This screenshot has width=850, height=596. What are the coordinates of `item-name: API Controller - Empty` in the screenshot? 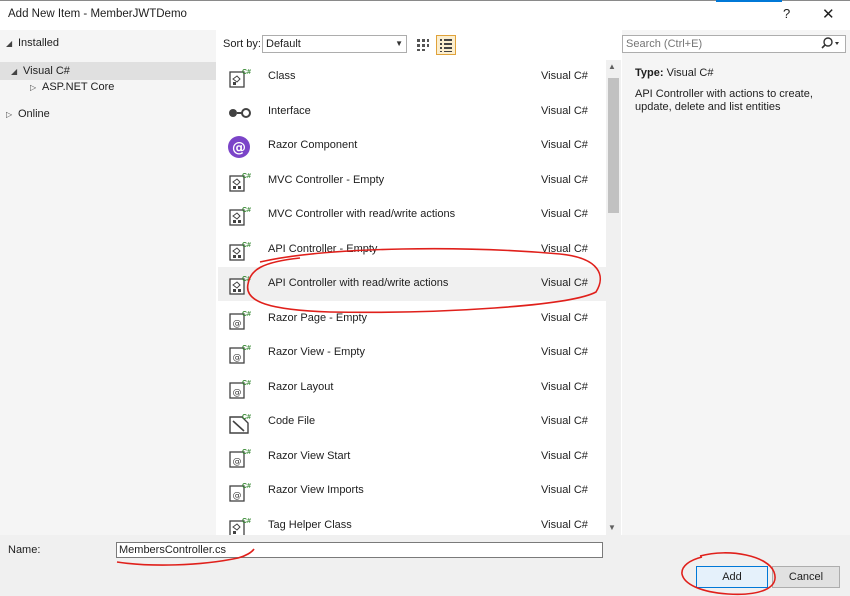 It's located at (323, 248).